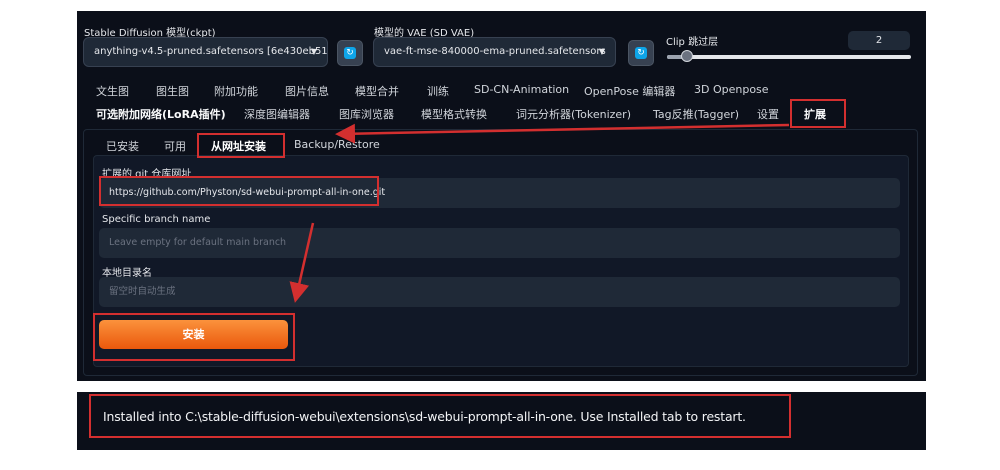  What do you see at coordinates (818, 113) in the screenshot?
I see `annotation-box-extensions-tab` at bounding box center [818, 113].